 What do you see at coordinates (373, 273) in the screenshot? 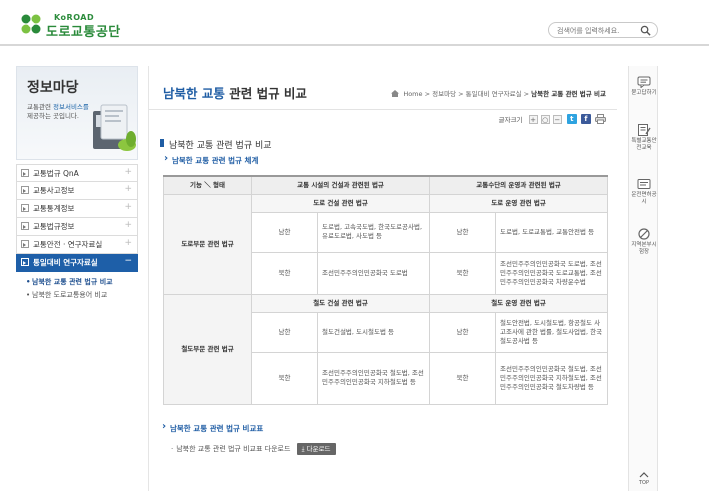
I see `table-cell: 조선민주주의인민공화국 도로법` at bounding box center [373, 273].